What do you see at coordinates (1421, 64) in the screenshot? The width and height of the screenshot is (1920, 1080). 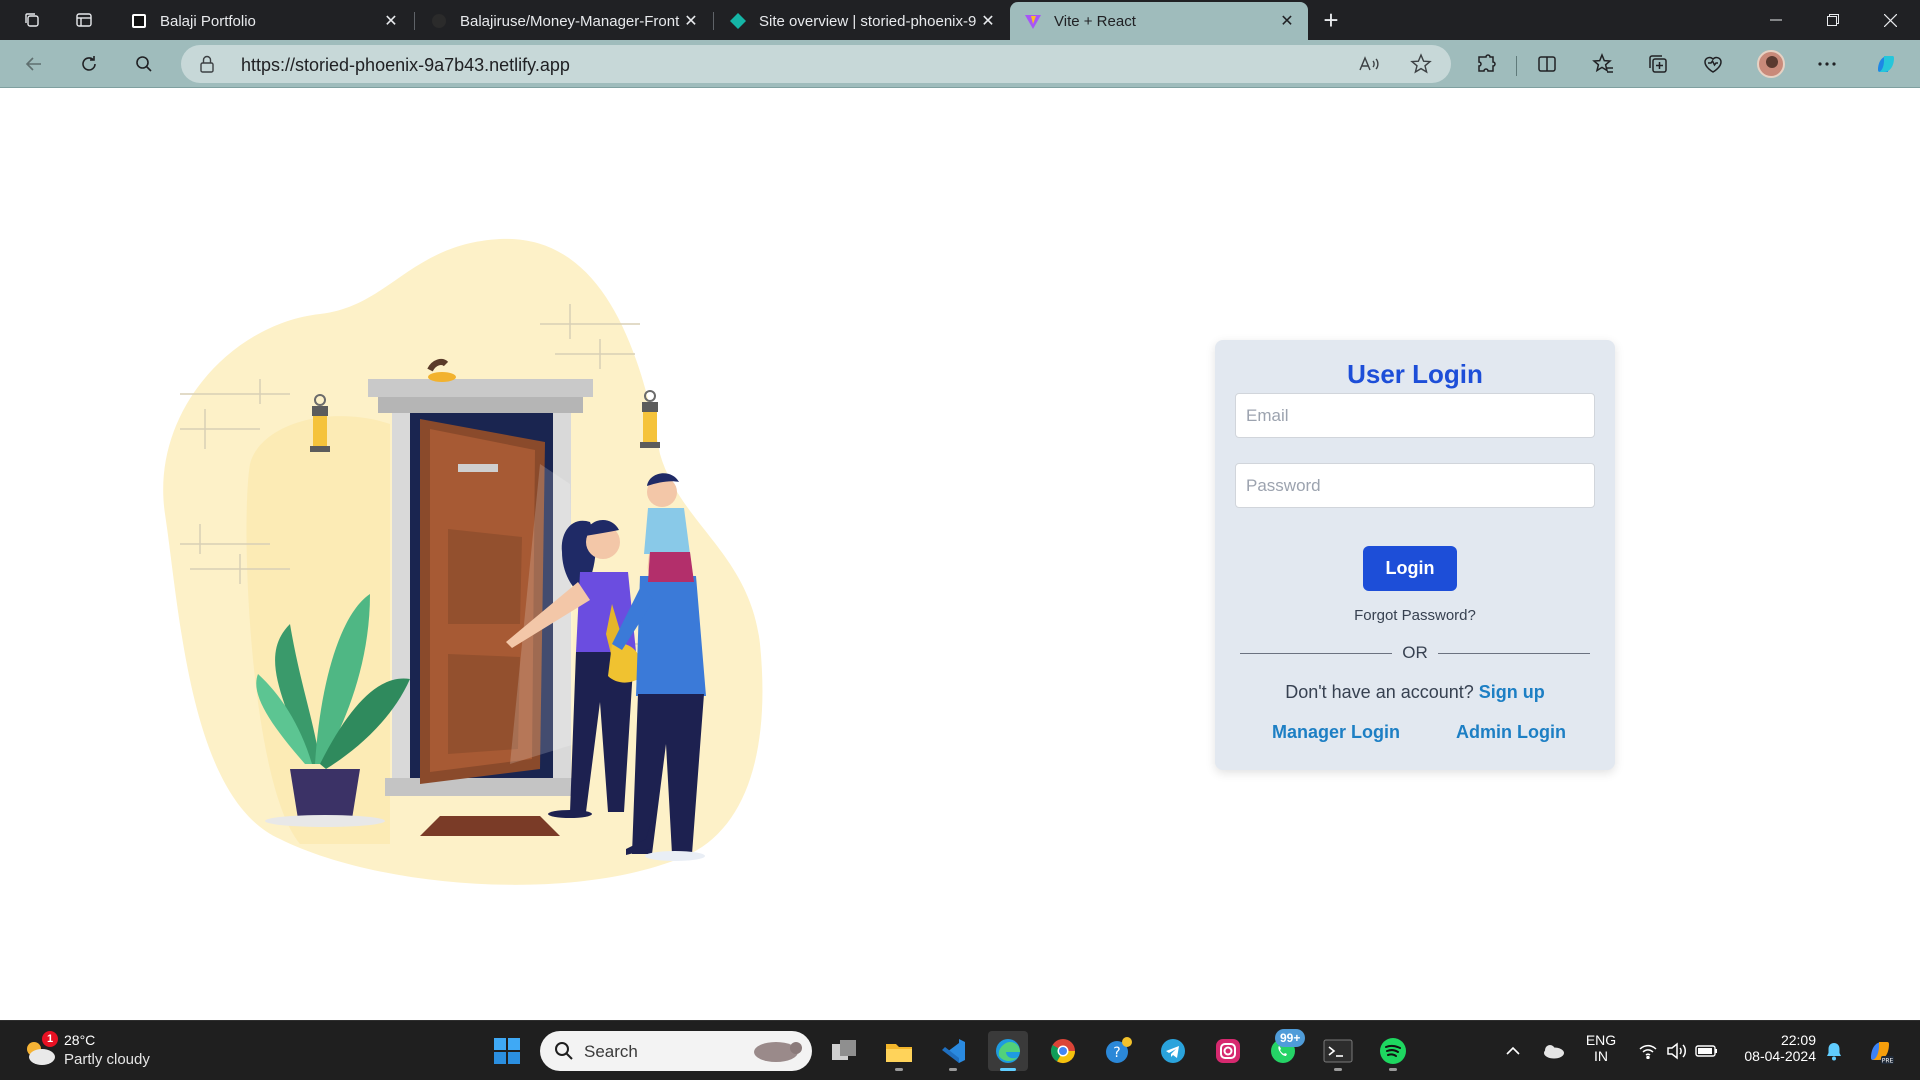 I see `favorite-star-icon` at bounding box center [1421, 64].